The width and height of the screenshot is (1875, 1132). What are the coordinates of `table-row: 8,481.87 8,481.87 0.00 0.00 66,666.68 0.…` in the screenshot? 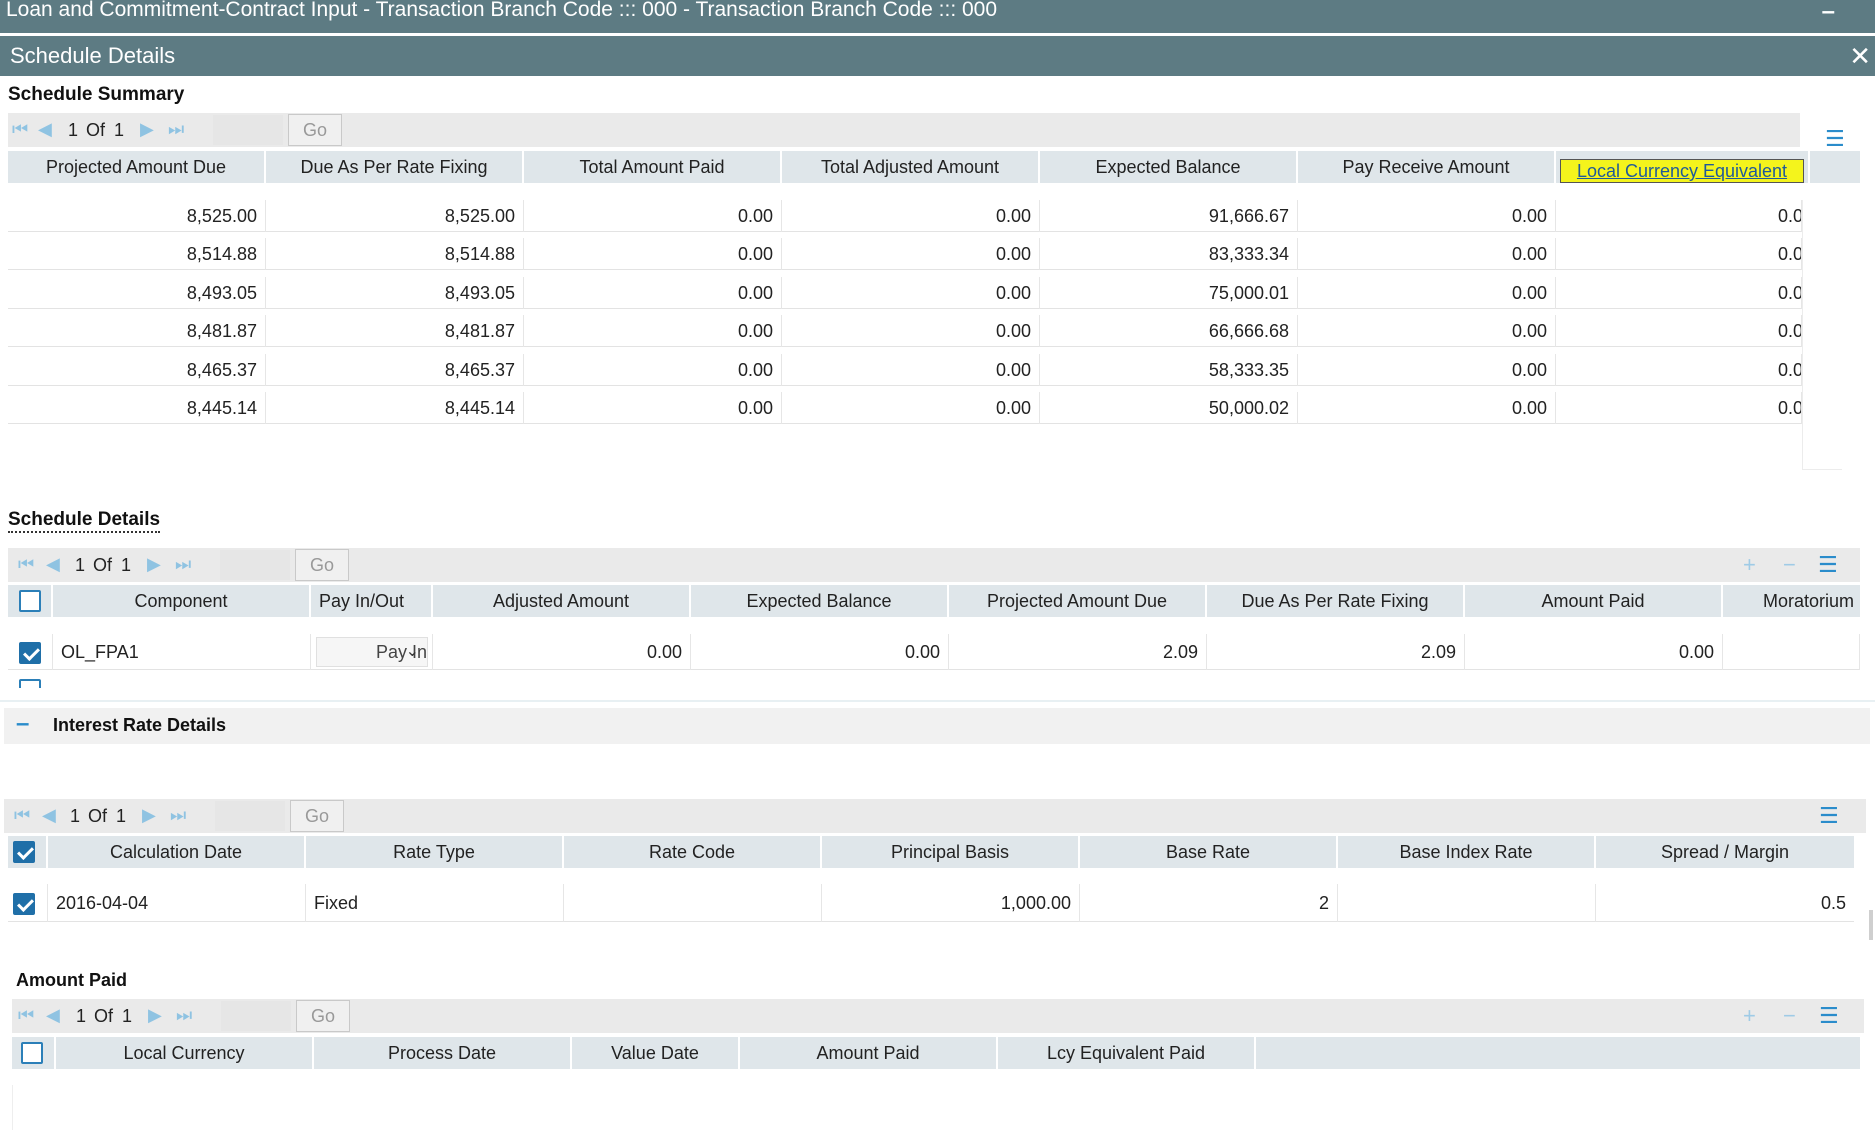 It's located at (905, 331).